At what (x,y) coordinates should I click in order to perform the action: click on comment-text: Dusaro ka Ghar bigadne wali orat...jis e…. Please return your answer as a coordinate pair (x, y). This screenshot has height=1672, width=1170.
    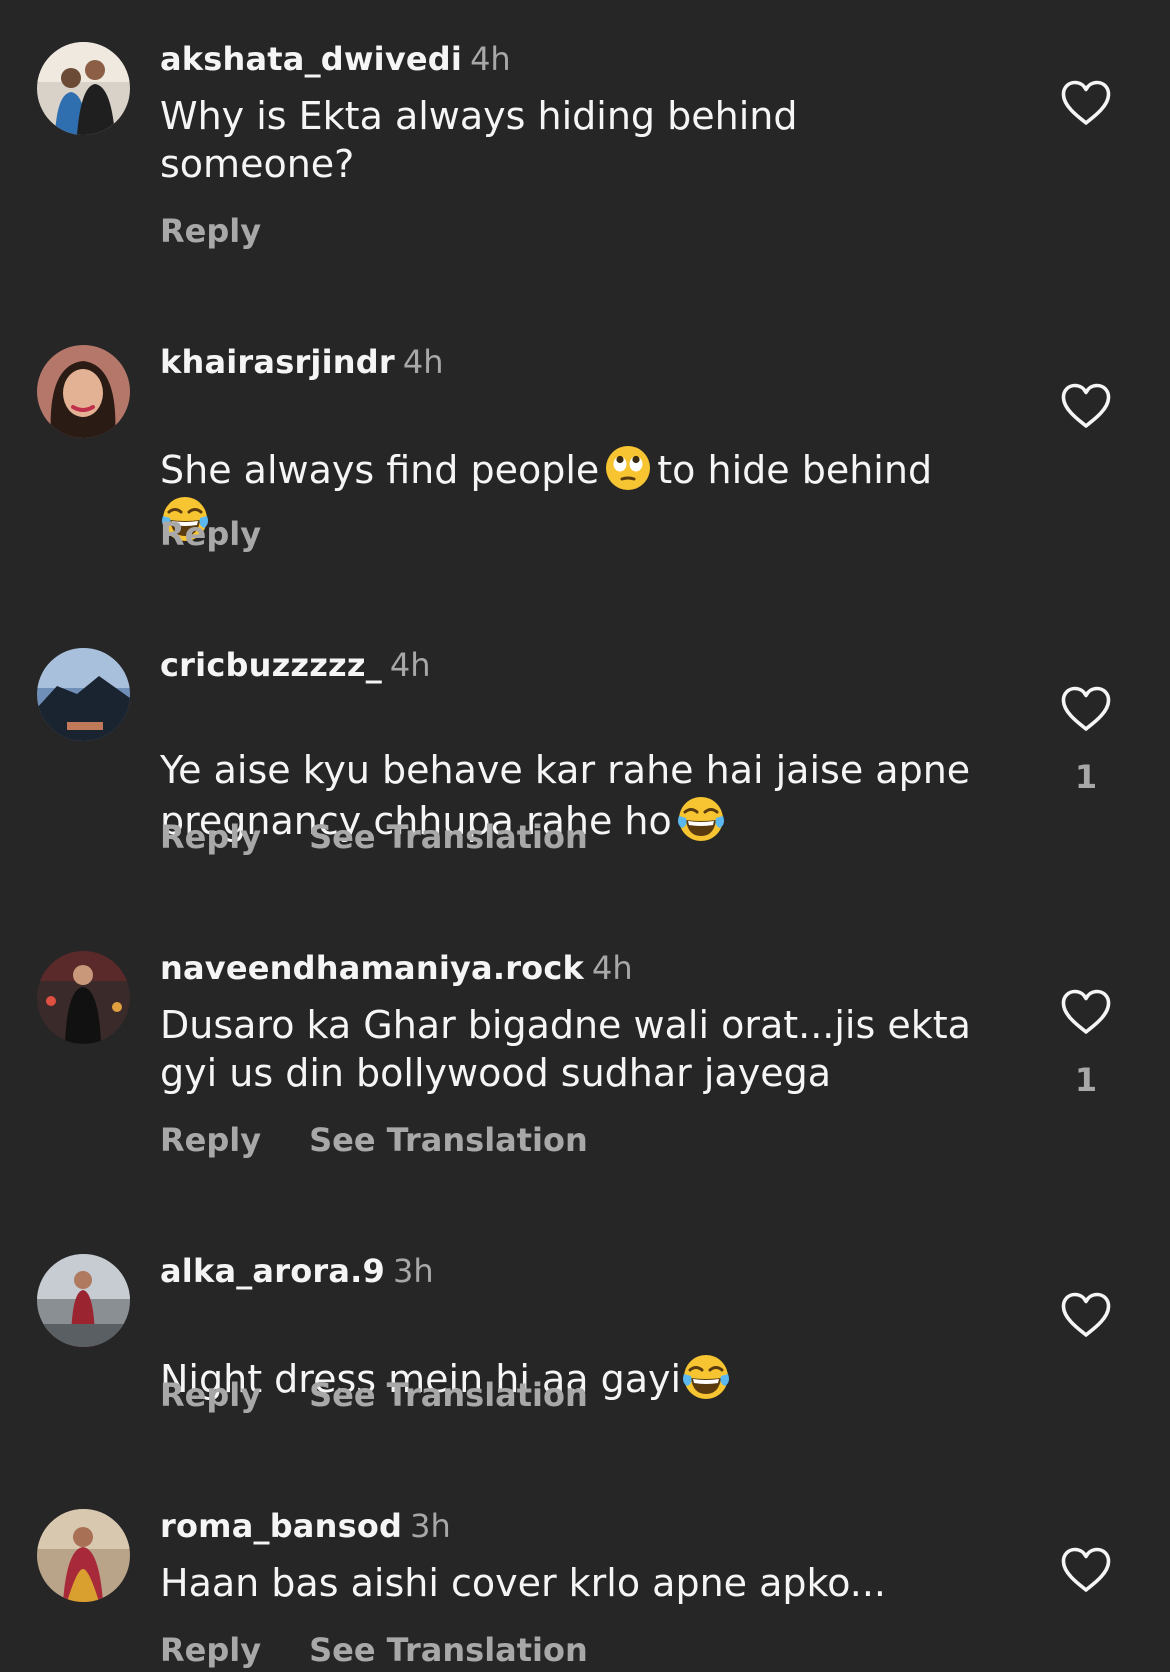
    Looking at the image, I should click on (565, 1049).